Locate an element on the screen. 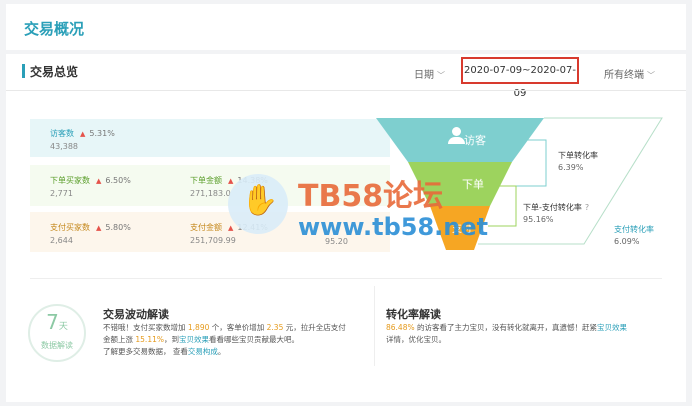  metric-name: 支付金额 is located at coordinates (206, 227).